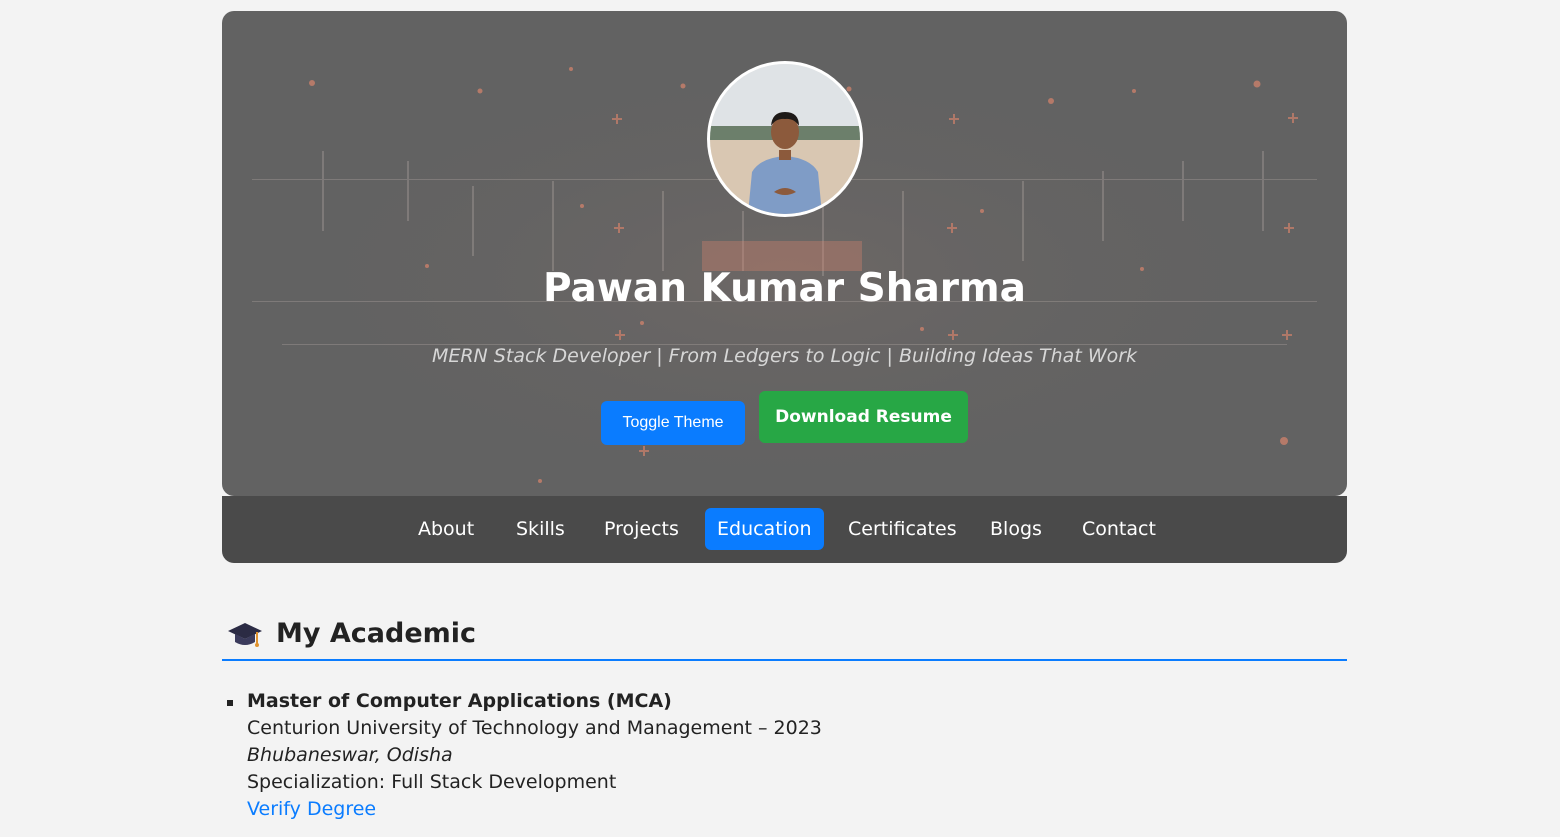 The height and width of the screenshot is (837, 1560). I want to click on profile-avatar, so click(785, 139).